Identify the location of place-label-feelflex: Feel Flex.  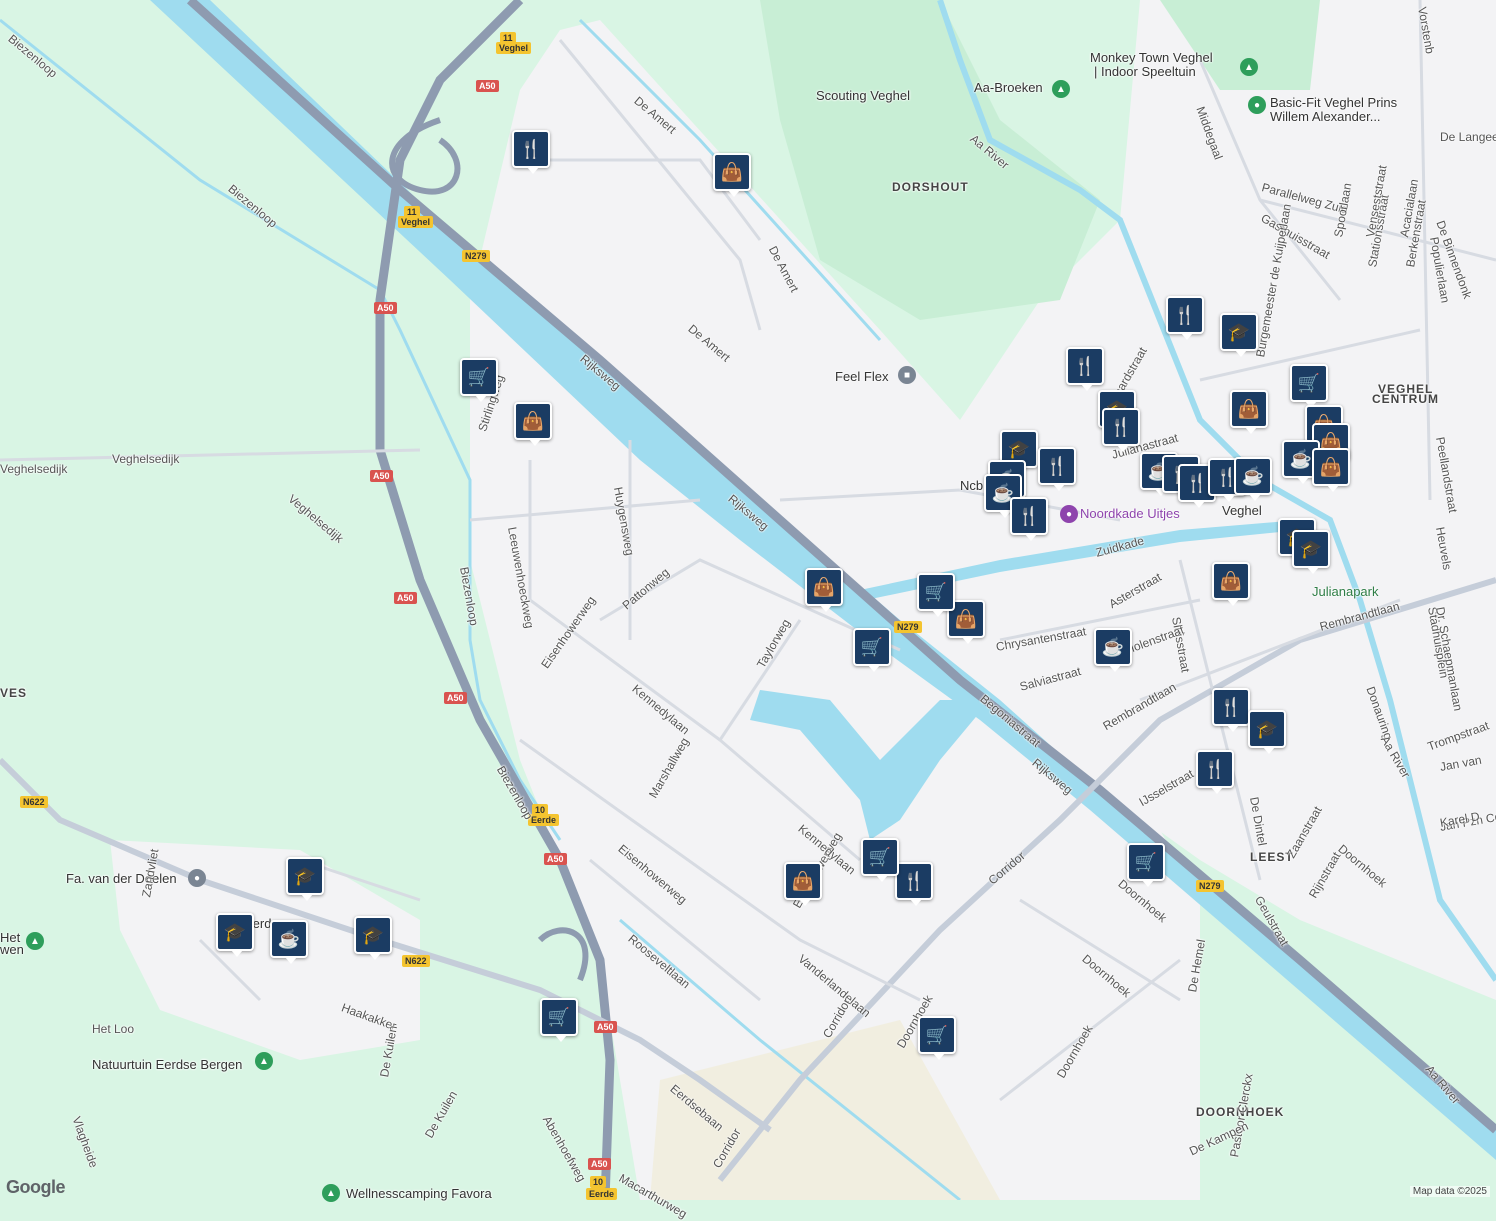
(861, 376).